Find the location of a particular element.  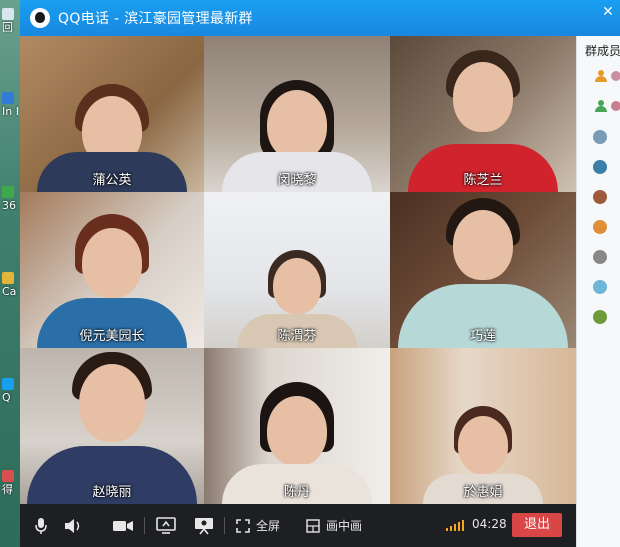

close-icon: ✕ is located at coordinates (608, 12).